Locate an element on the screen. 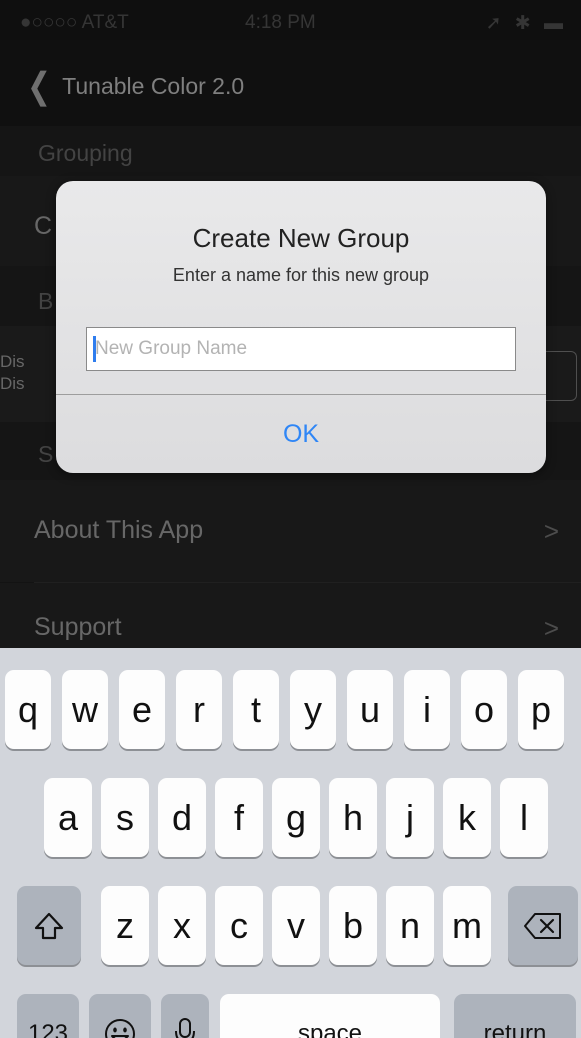 The image size is (581, 1038). key-v: v is located at coordinates (296, 925).